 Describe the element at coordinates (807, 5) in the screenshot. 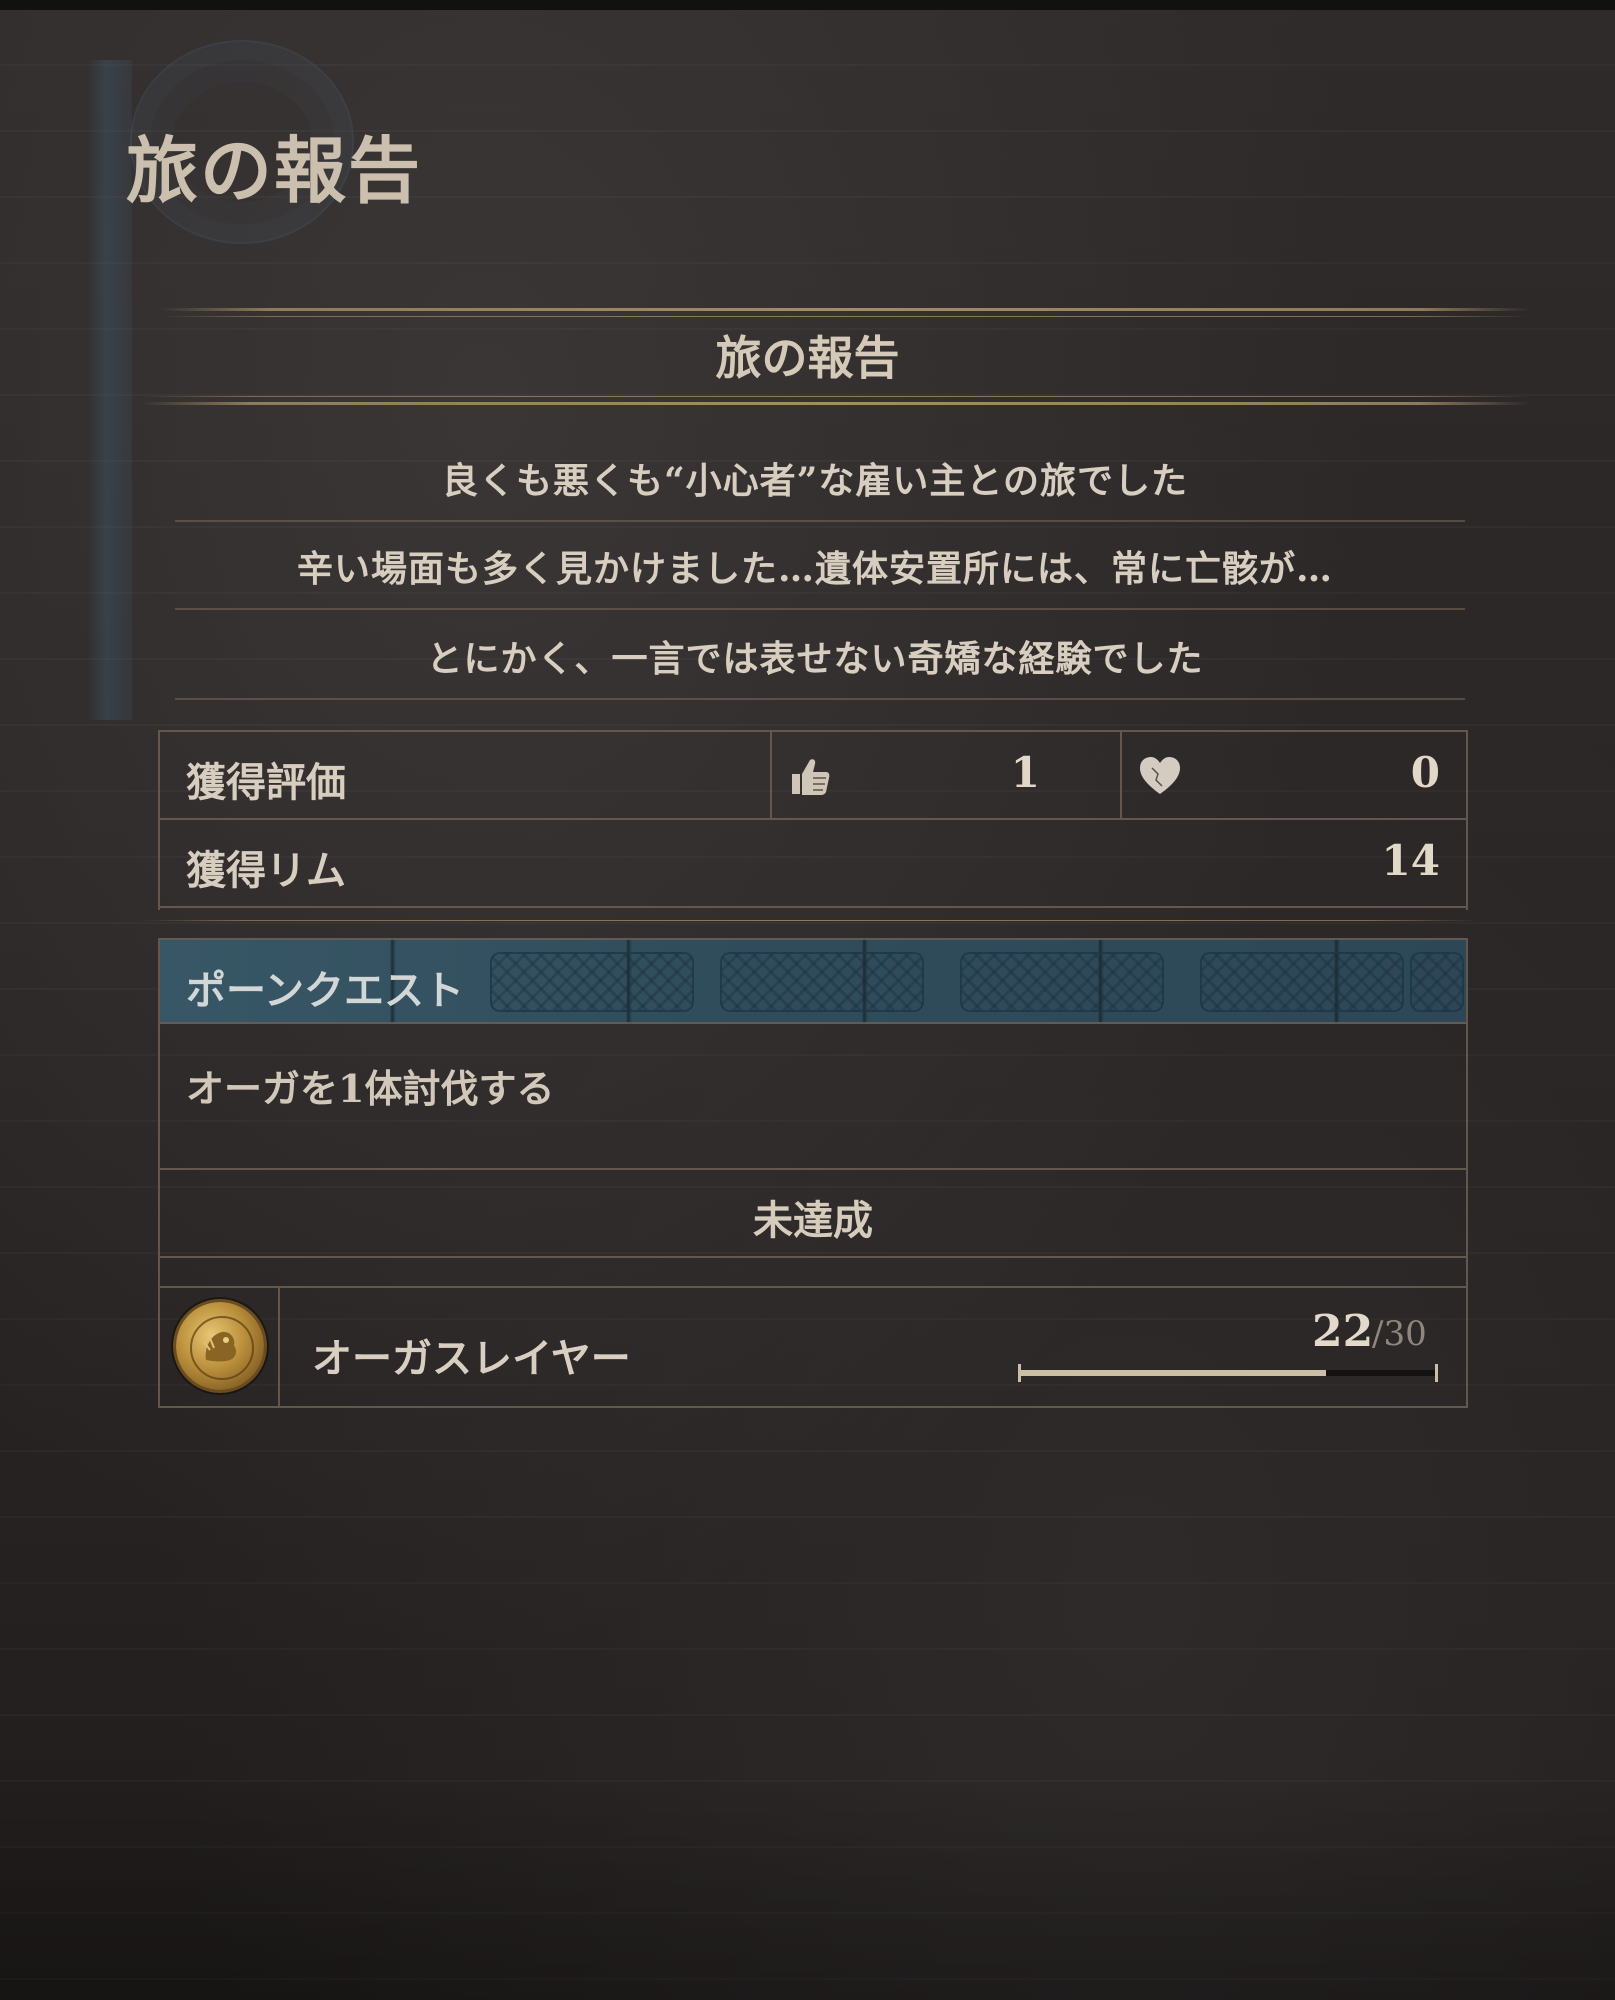

I see `top-edge` at that location.